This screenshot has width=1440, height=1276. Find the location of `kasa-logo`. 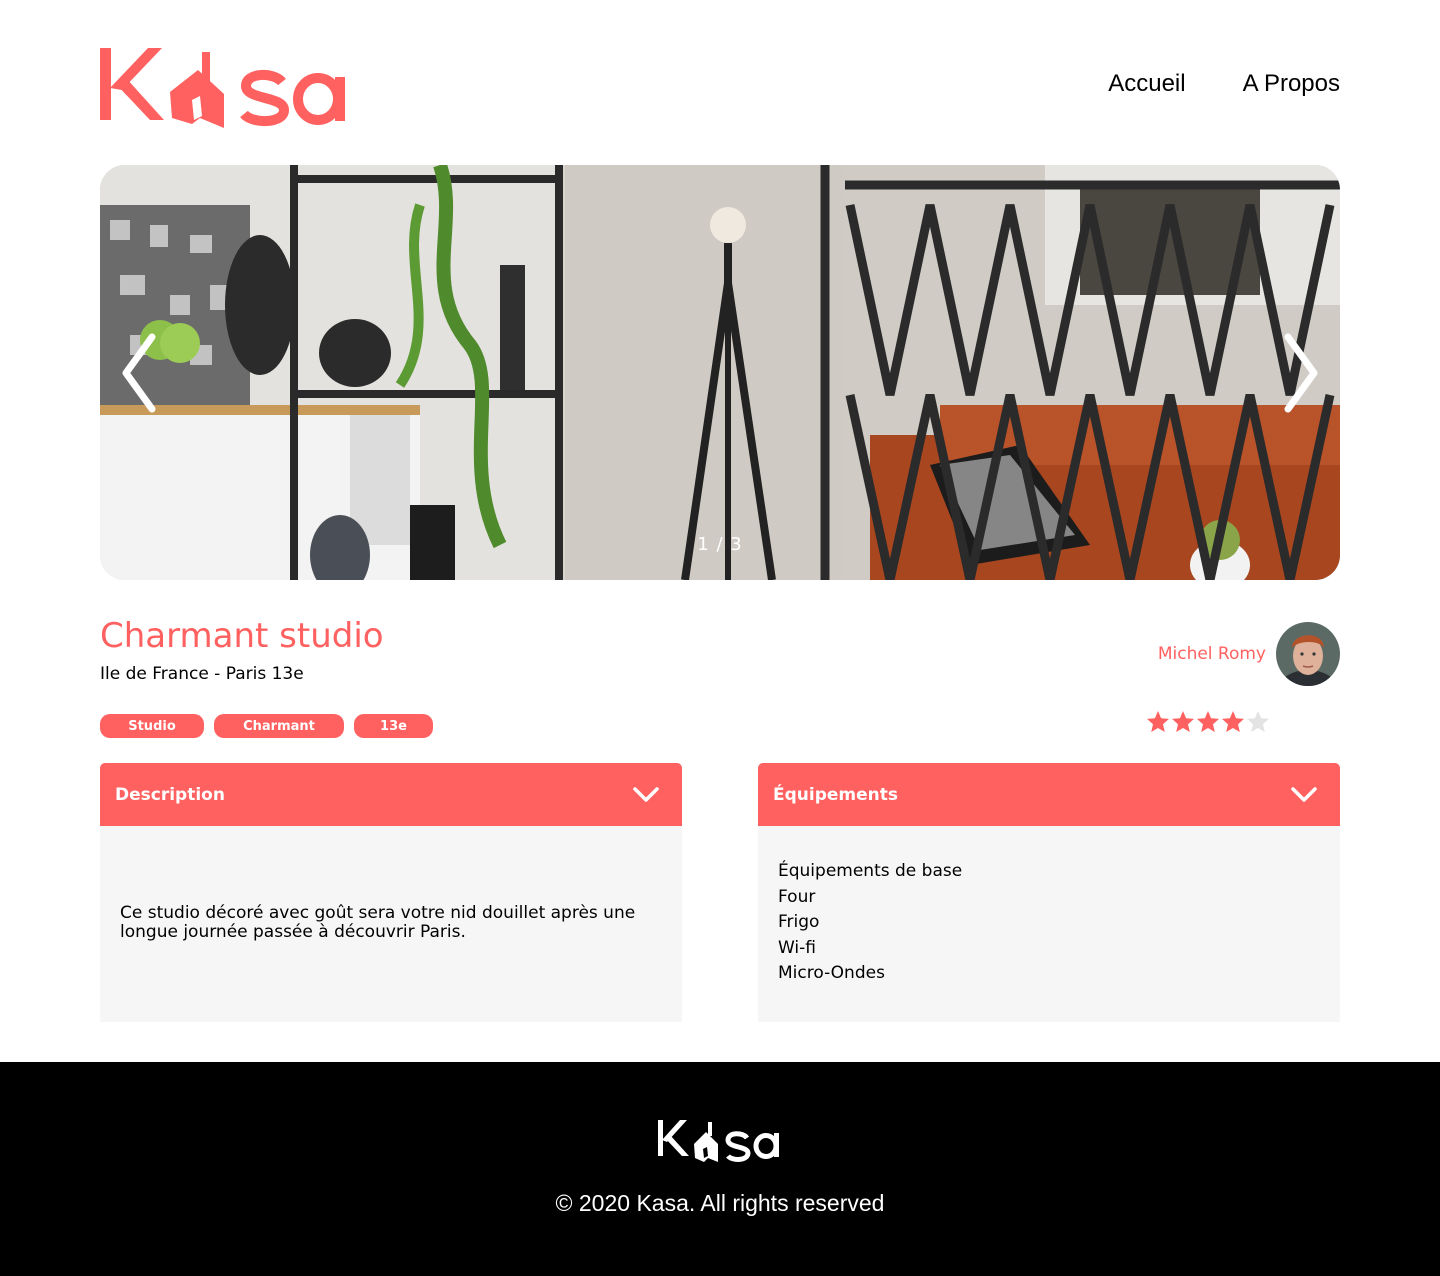

kasa-logo is located at coordinates (225, 86).